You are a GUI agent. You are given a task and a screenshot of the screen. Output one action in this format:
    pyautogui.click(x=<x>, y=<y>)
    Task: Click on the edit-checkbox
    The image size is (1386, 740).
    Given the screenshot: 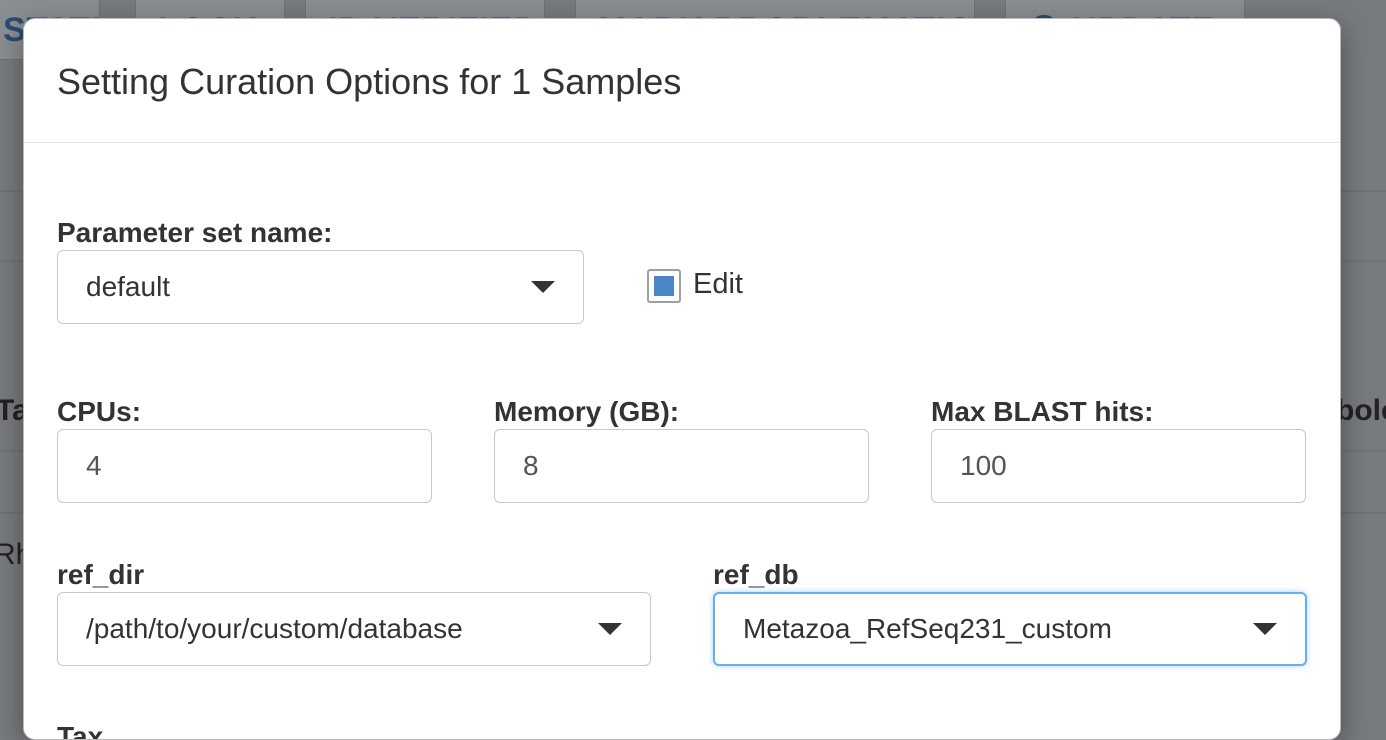 What is the action you would take?
    pyautogui.click(x=664, y=286)
    